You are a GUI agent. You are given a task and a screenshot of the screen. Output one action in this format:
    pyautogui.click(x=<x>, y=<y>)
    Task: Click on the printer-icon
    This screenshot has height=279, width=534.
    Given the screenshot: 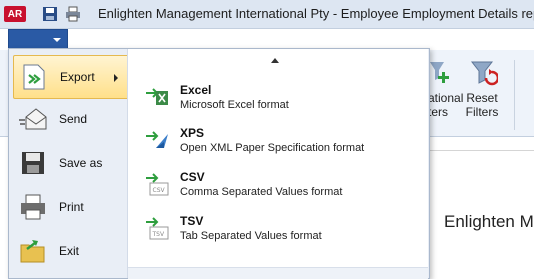 What is the action you would take?
    pyautogui.click(x=33, y=207)
    